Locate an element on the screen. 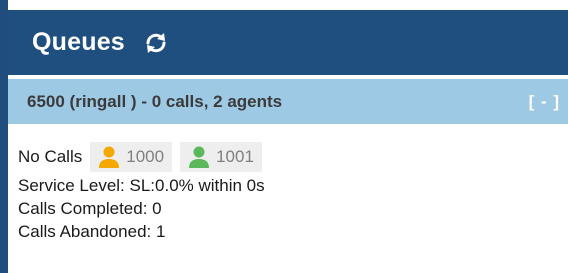  panel-title: Queues is located at coordinates (78, 42).